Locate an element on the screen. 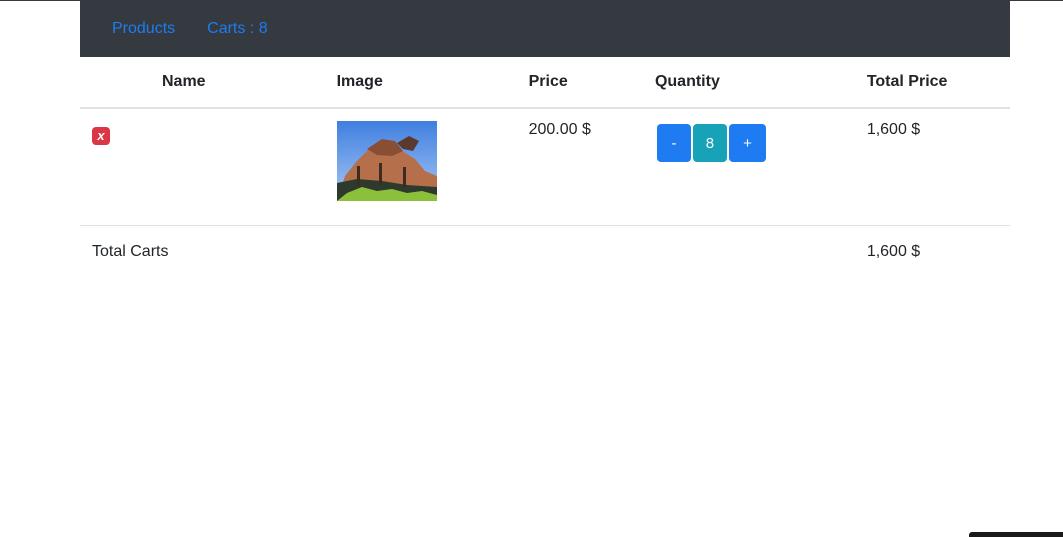 The width and height of the screenshot is (1063, 537). header-price: Price is located at coordinates (591, 83).